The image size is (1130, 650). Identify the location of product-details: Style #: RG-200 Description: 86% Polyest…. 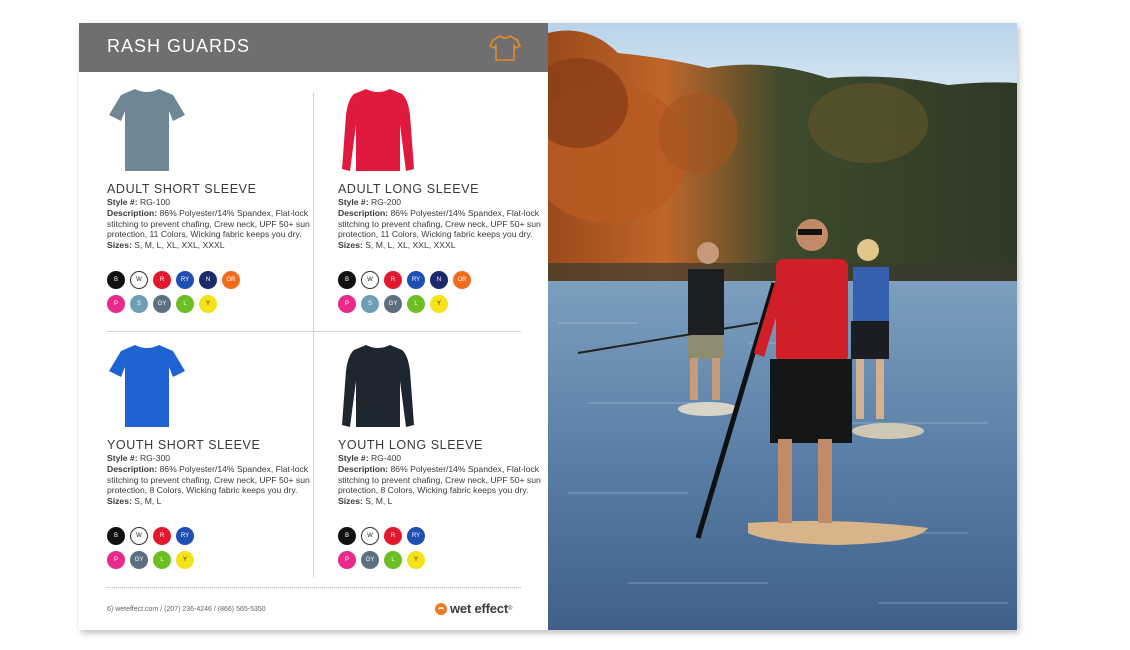
(439, 224).